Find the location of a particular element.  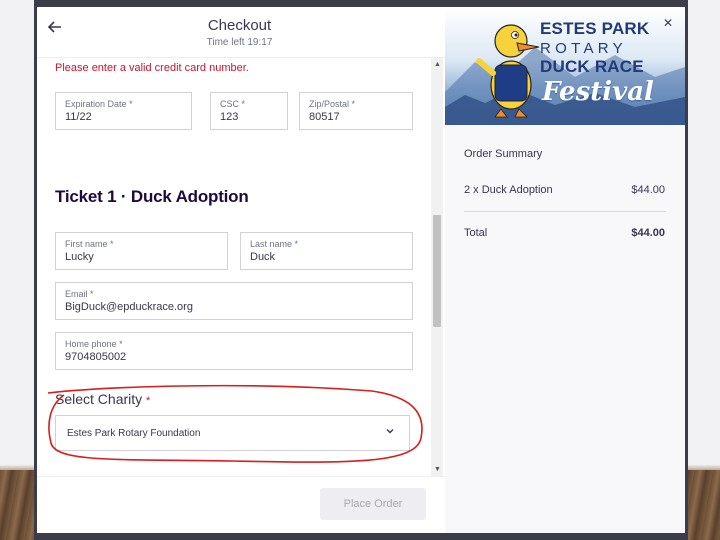

last-name-value: Duck is located at coordinates (263, 257).